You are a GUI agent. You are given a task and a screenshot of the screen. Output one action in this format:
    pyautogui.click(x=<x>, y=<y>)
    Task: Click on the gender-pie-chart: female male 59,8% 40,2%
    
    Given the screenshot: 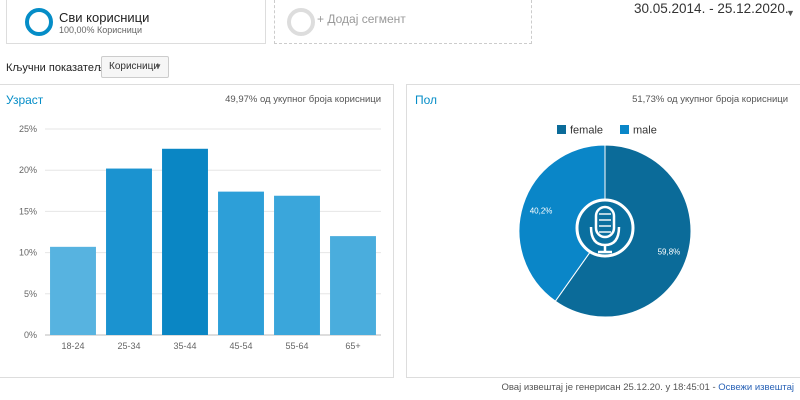 What is the action you would take?
    pyautogui.click(x=605, y=221)
    